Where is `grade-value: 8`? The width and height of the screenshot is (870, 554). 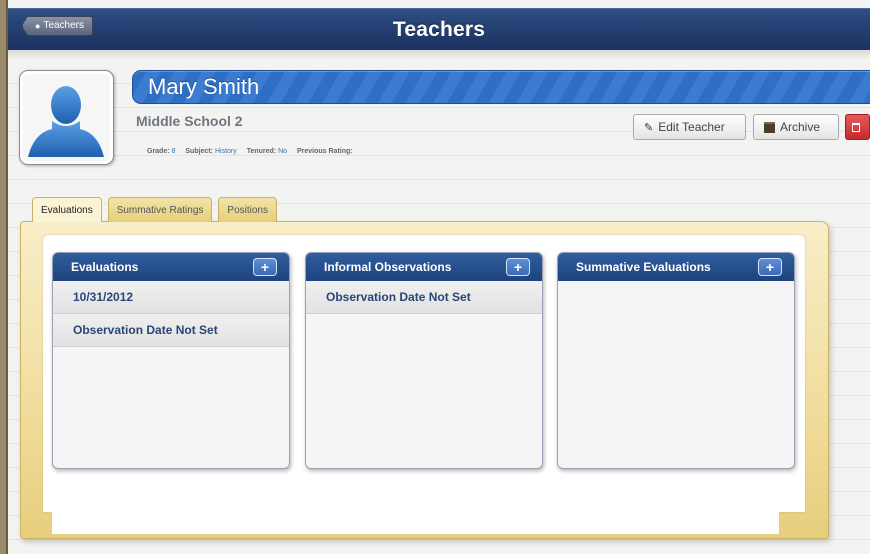
grade-value: 8 is located at coordinates (173, 151).